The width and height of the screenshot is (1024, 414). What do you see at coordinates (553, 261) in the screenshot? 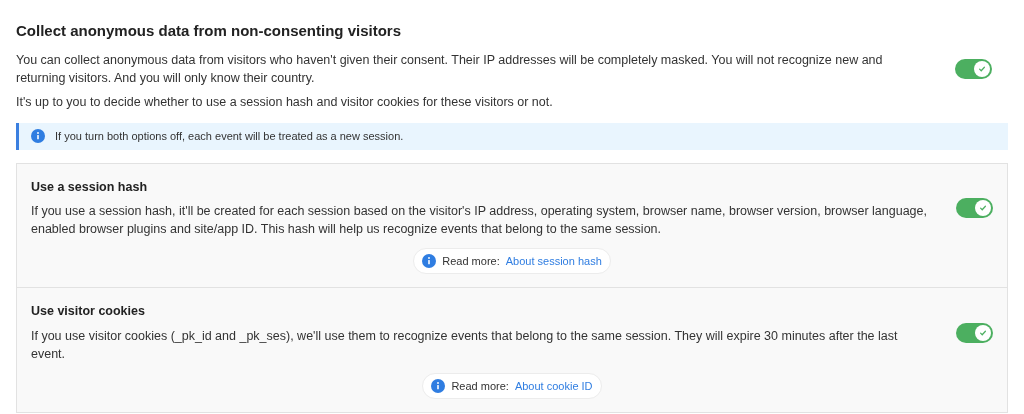
I see `read-more-link: About session hash` at bounding box center [553, 261].